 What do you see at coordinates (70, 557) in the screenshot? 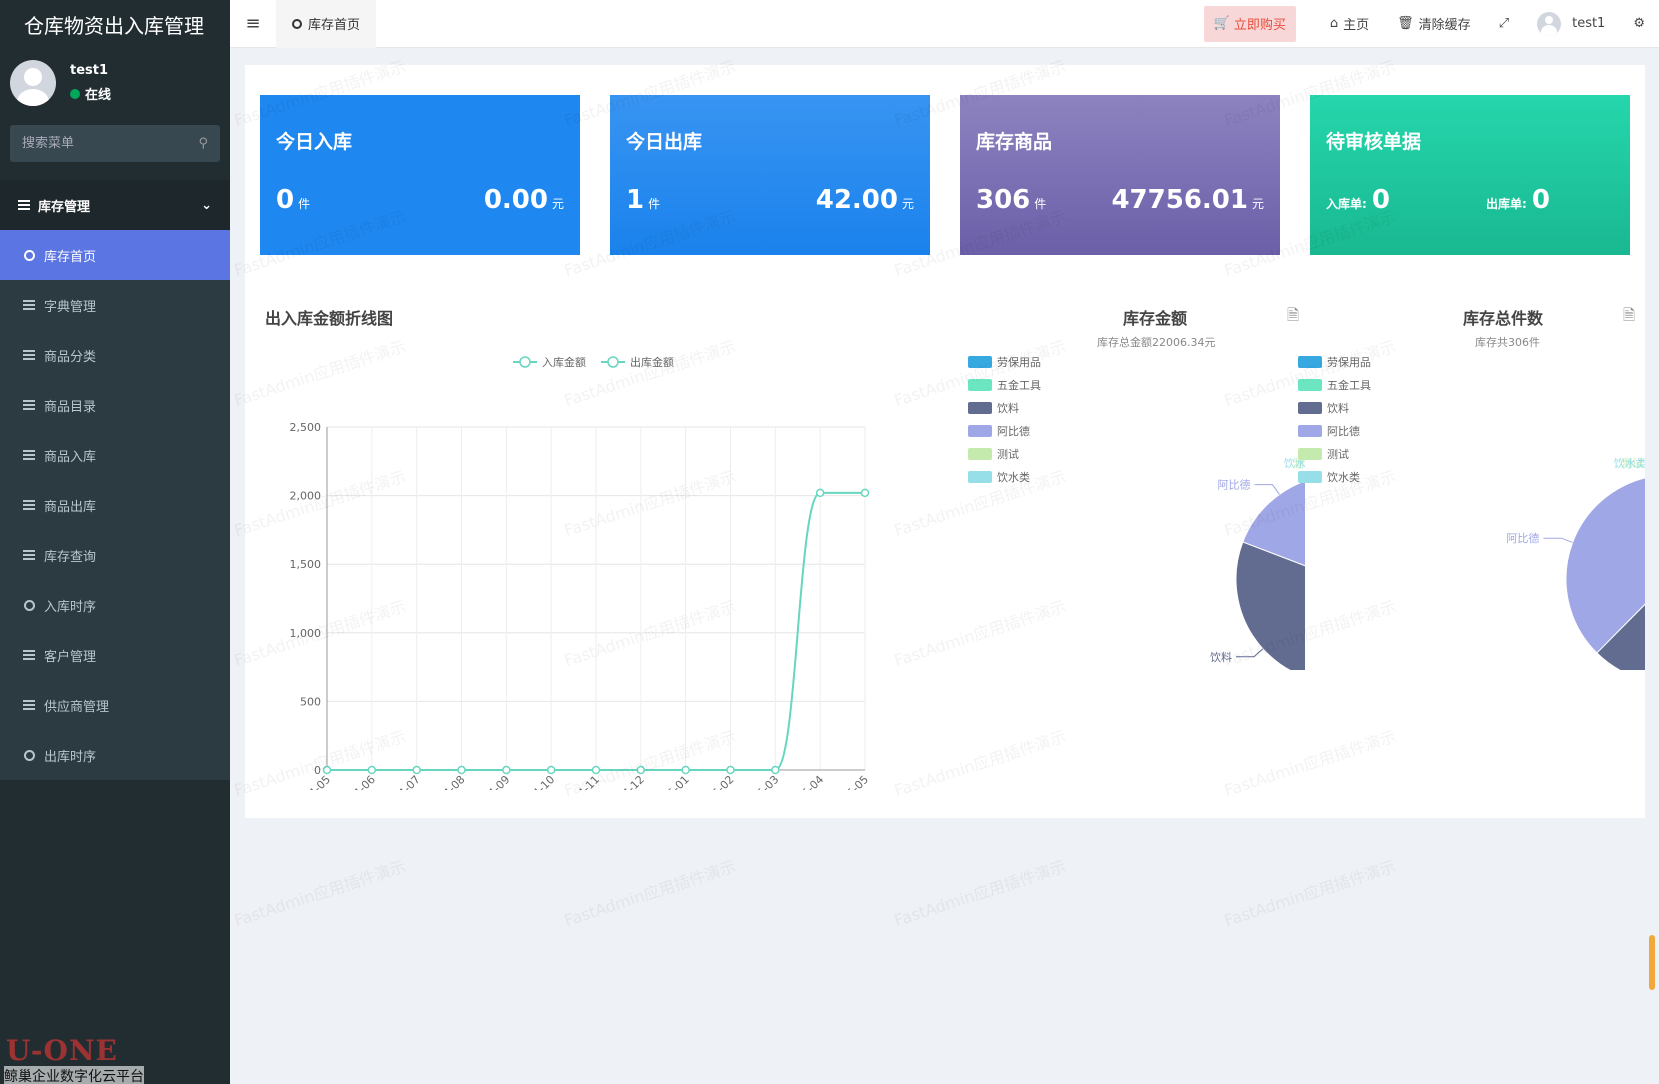
I see `sidebar-item-label: 库存查询` at bounding box center [70, 557].